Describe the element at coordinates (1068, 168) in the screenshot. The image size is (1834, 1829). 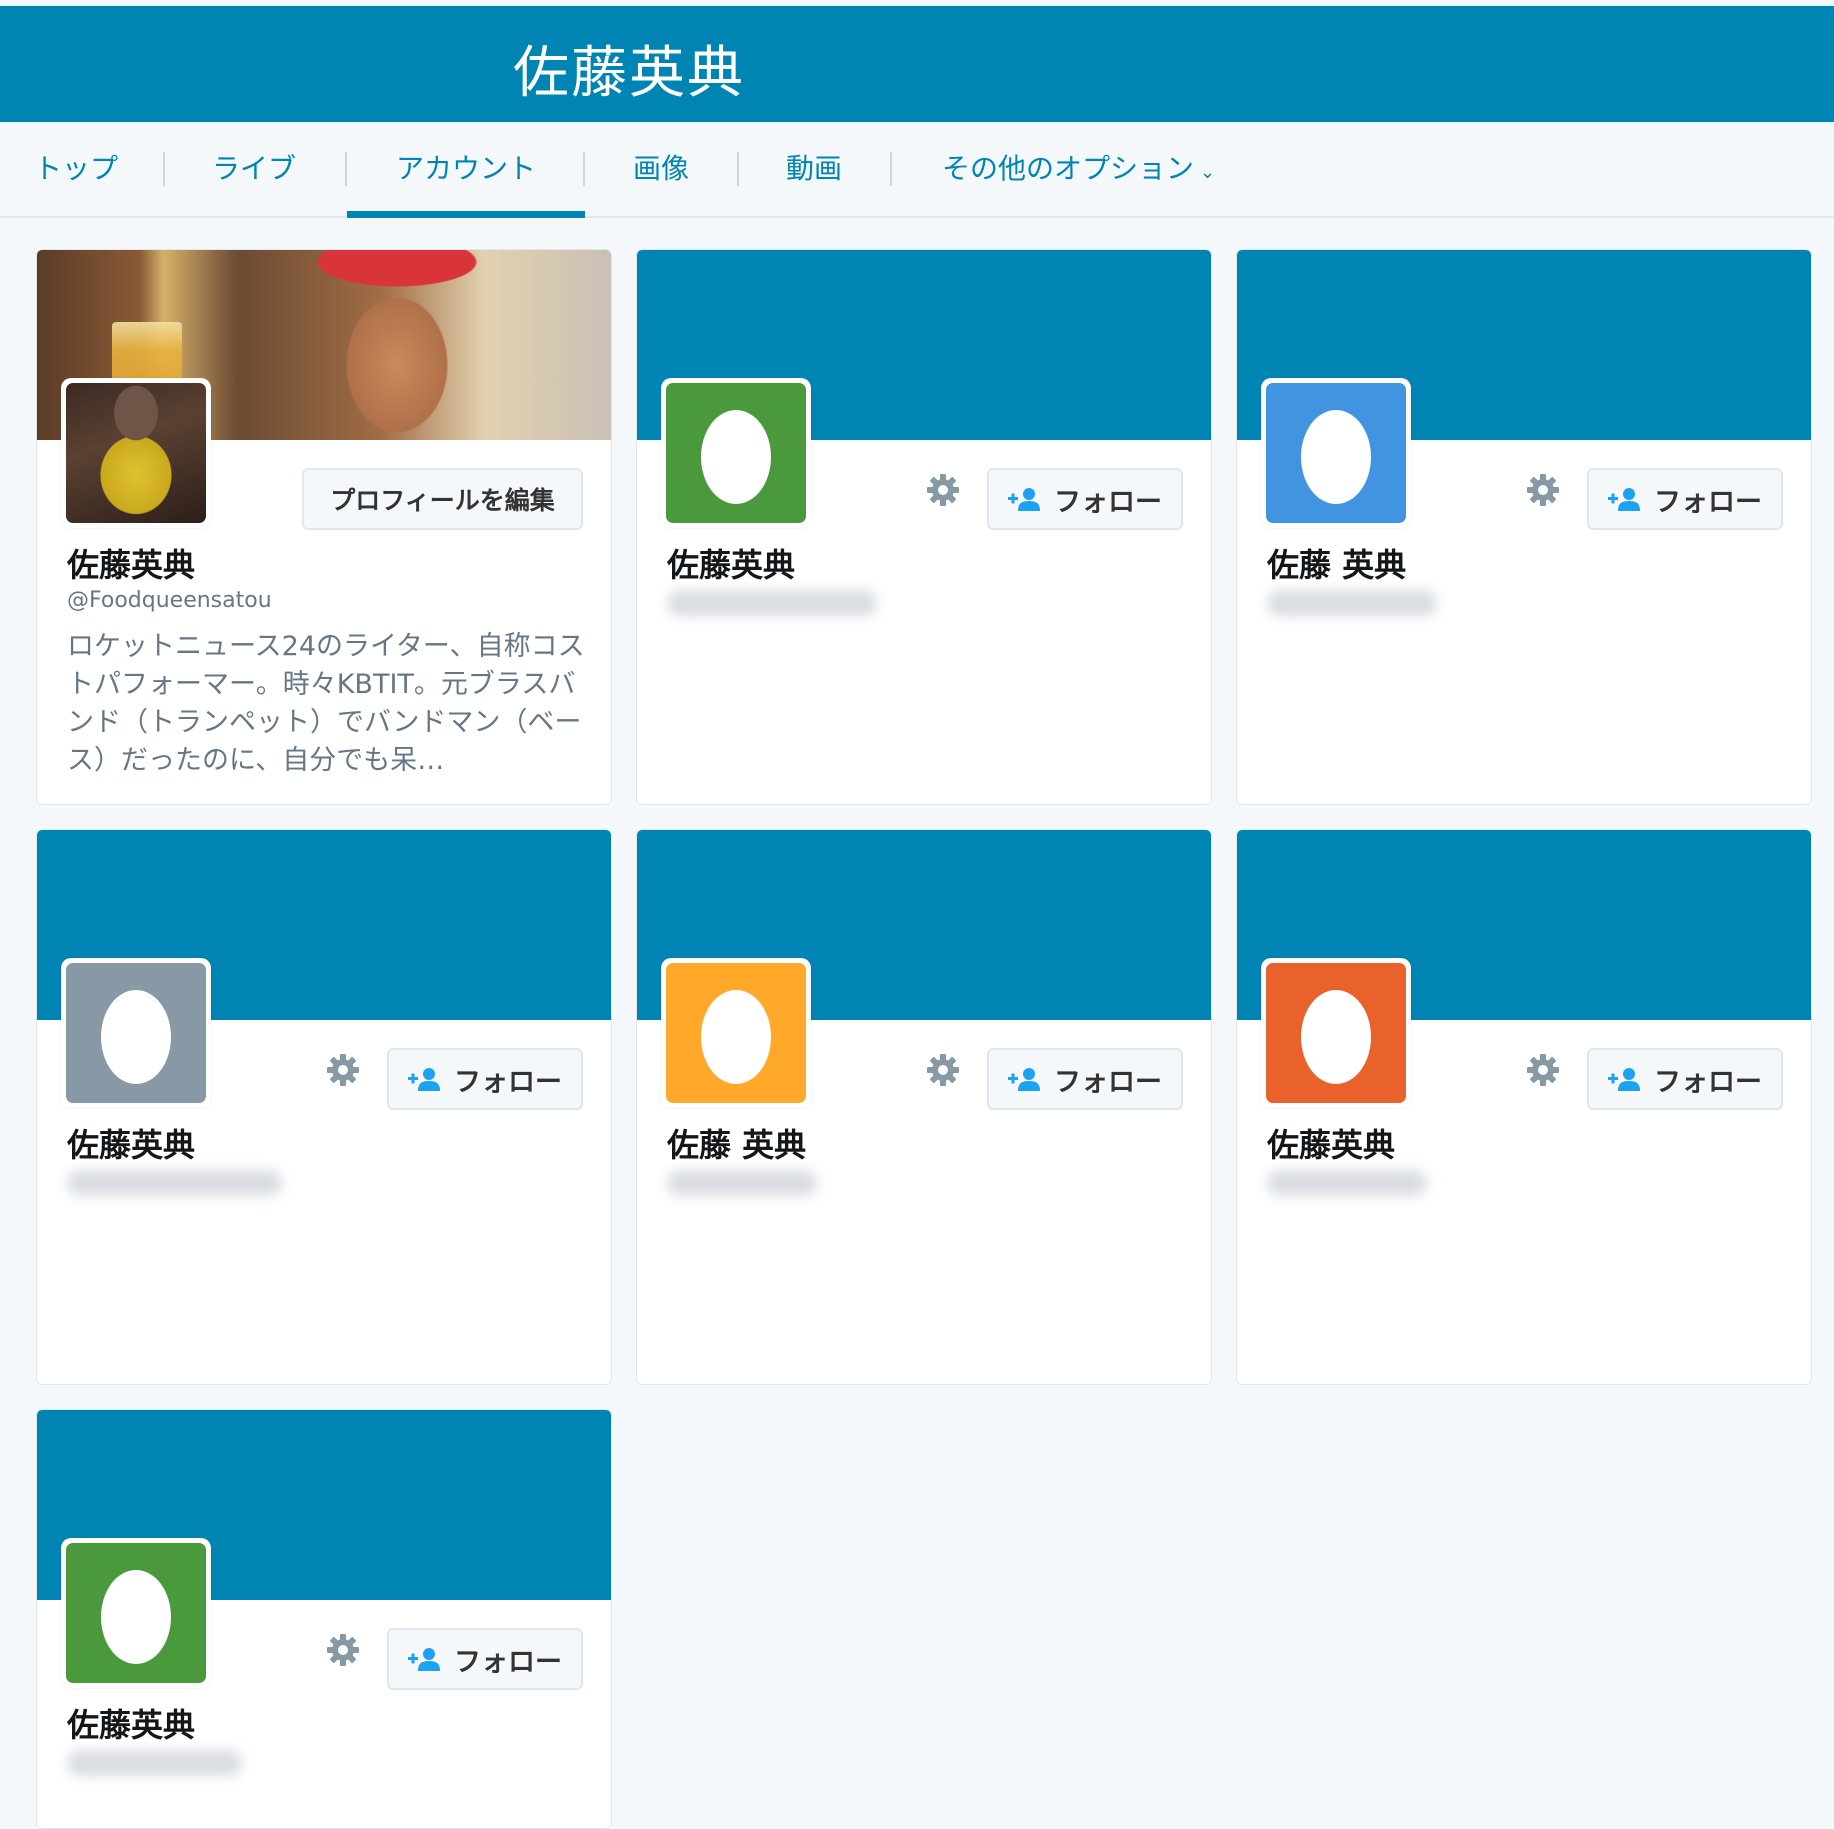
I see `more-options-label: その他のオプション` at that location.